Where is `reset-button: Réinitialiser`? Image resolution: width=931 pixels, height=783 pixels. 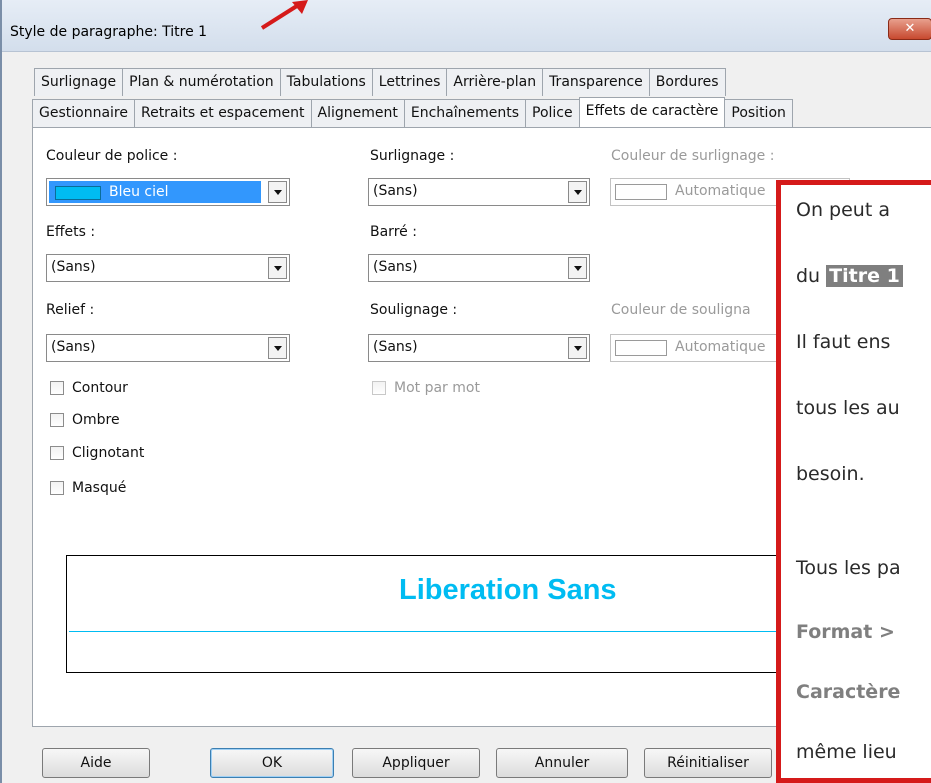 reset-button: Réinitialiser is located at coordinates (708, 763).